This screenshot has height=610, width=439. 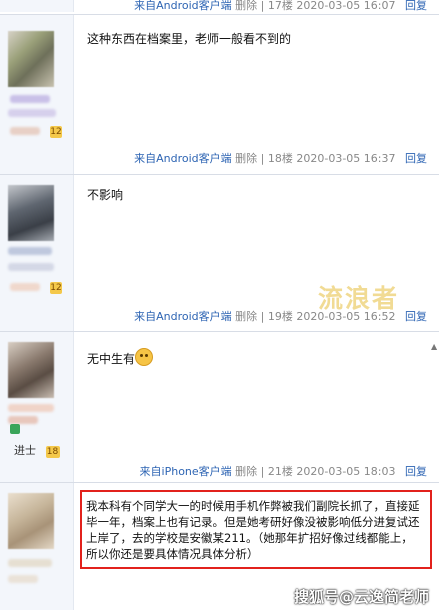 I want to click on level-badge: 18, so click(x=52, y=452).